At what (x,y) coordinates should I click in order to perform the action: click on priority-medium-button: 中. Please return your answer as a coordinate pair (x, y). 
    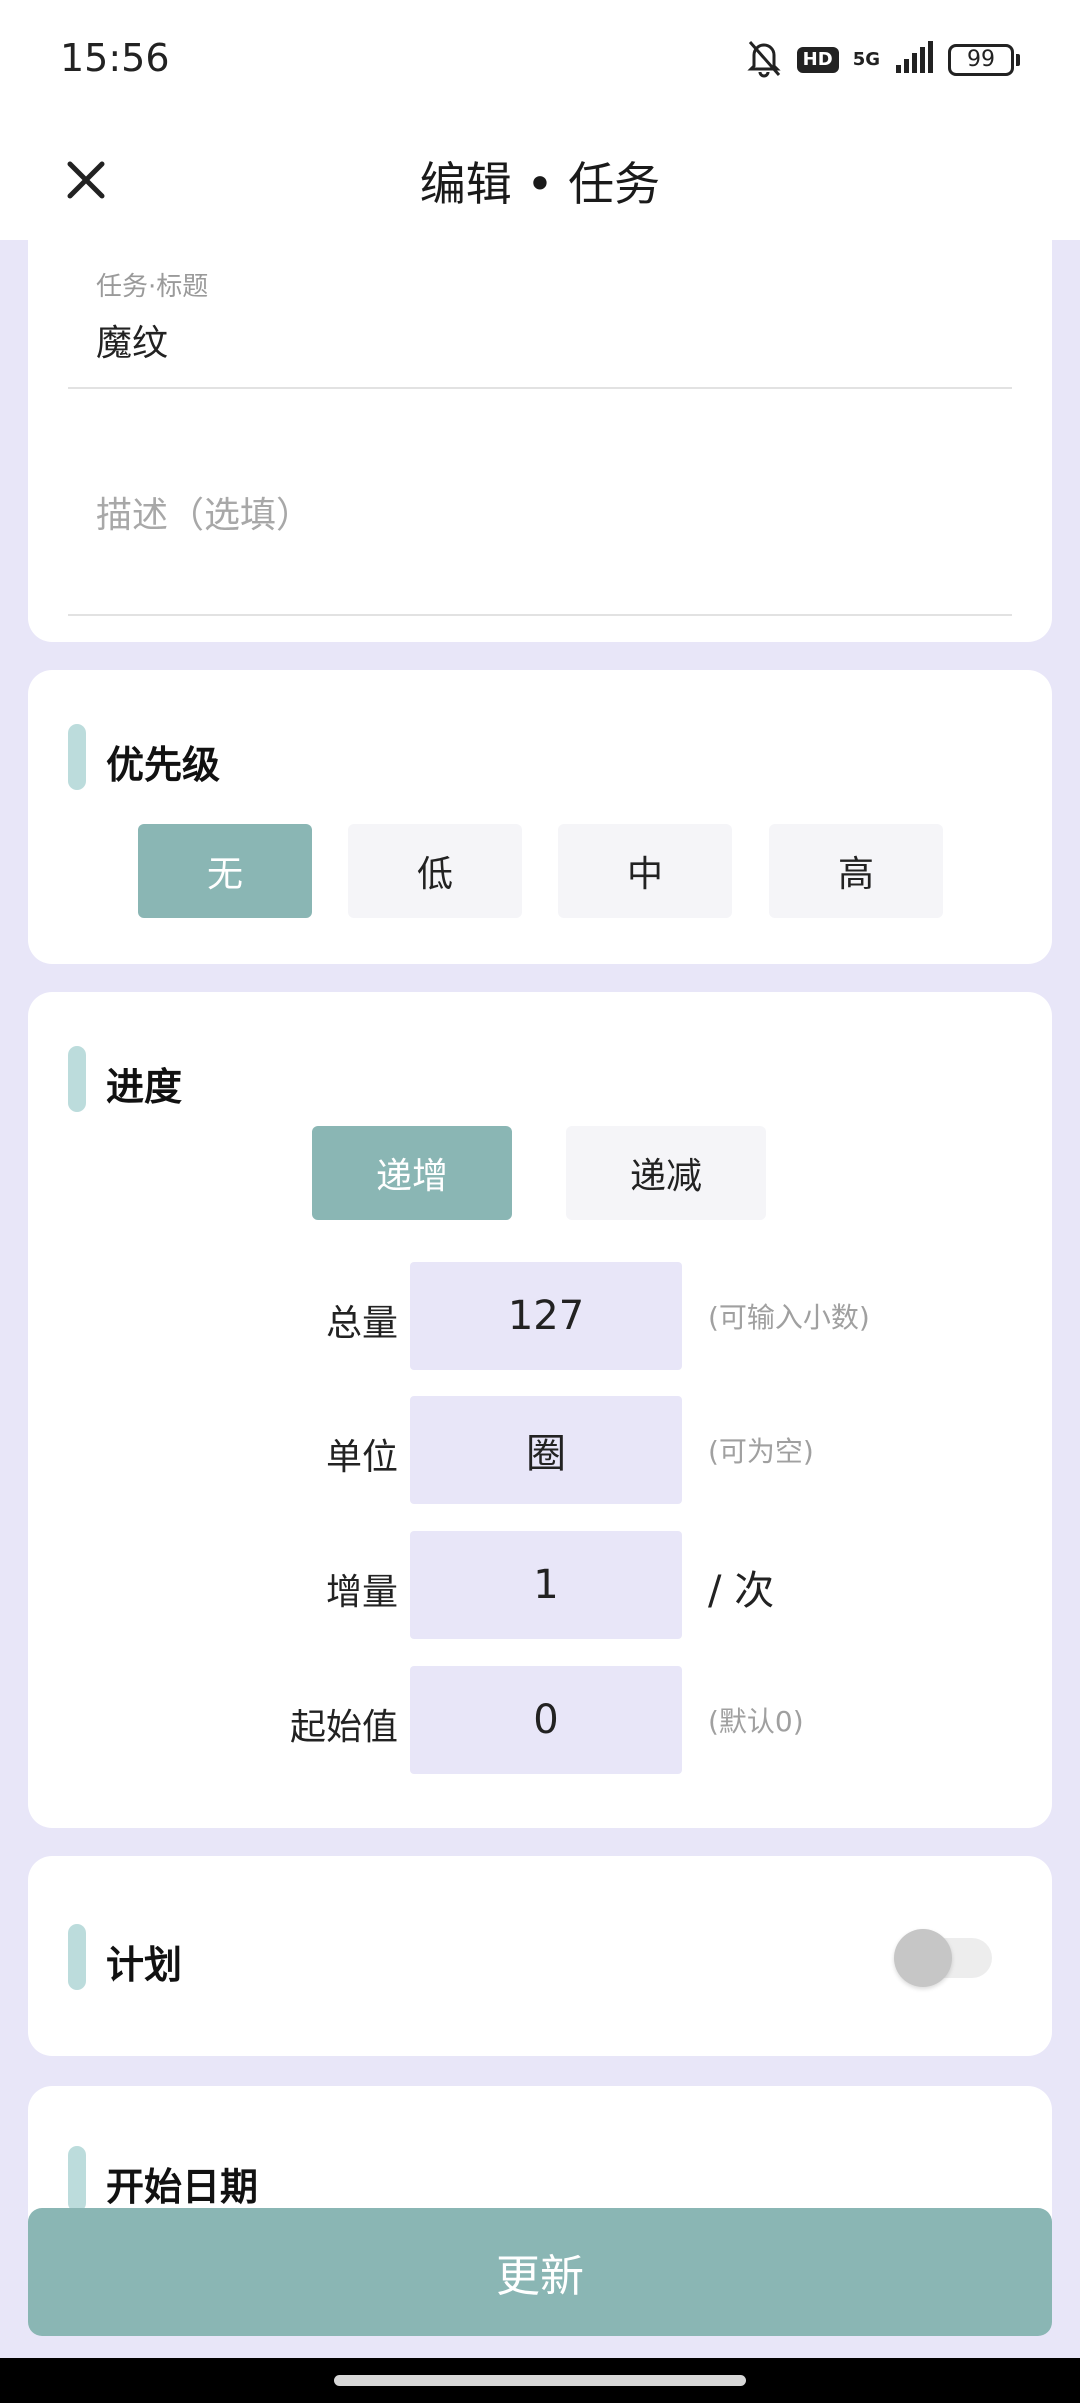
    Looking at the image, I should click on (645, 871).